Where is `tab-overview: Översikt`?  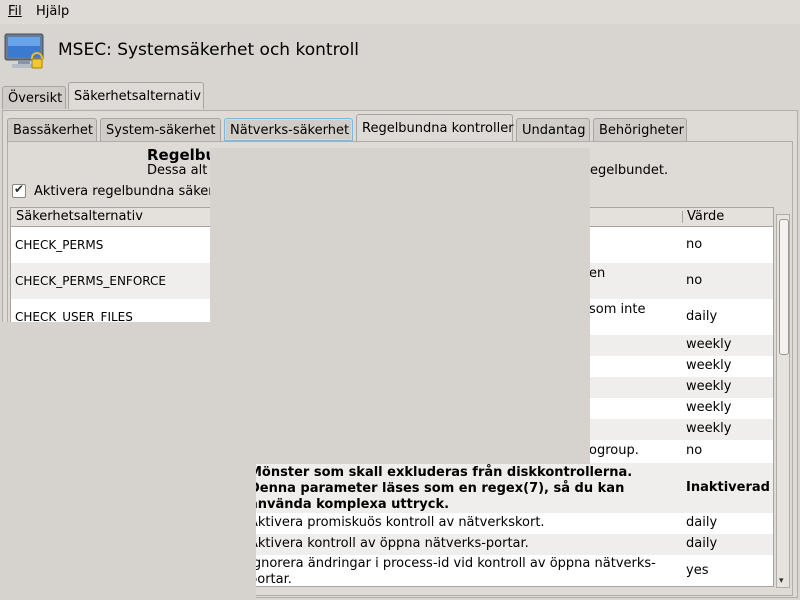
tab-overview: Översikt is located at coordinates (34, 97).